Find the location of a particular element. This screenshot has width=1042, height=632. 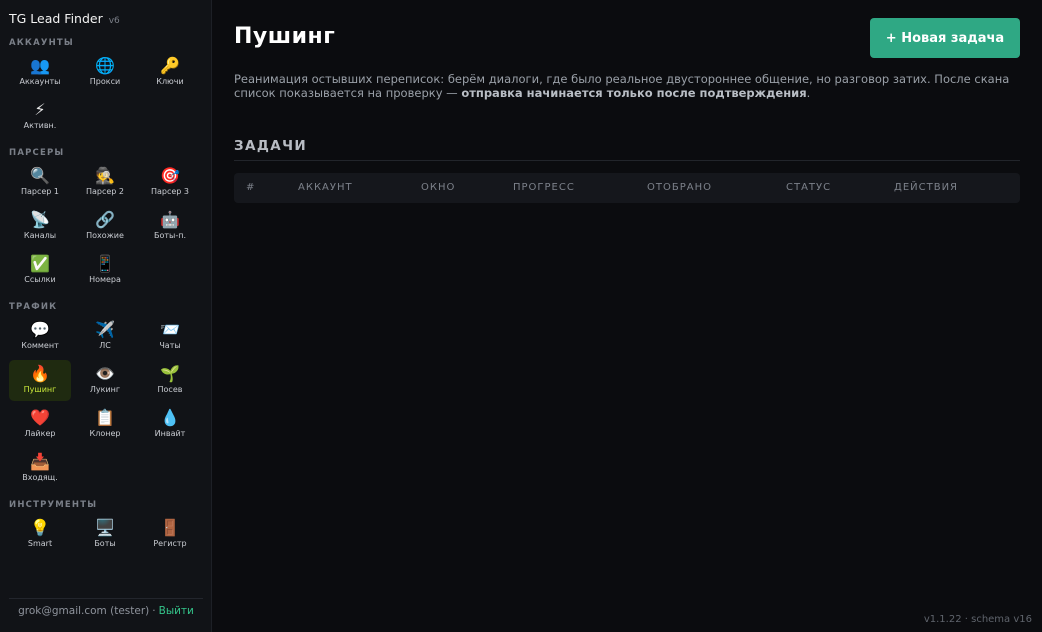

description-end: . is located at coordinates (808, 93).